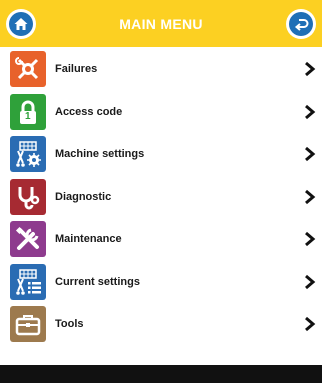  I want to click on menu-item-tools: Tools, so click(161, 324).